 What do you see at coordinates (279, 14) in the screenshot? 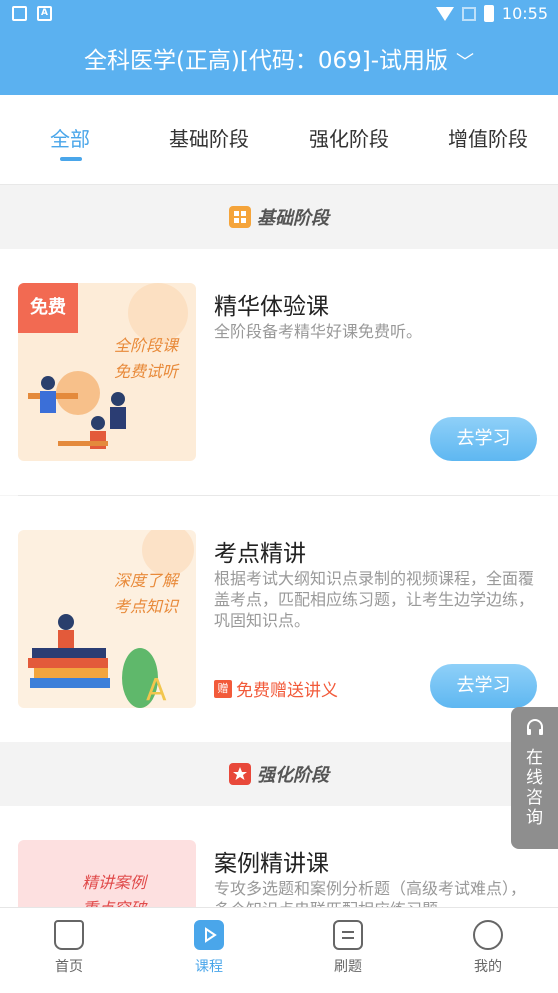
I see `status-bar: A 10:55` at bounding box center [279, 14].